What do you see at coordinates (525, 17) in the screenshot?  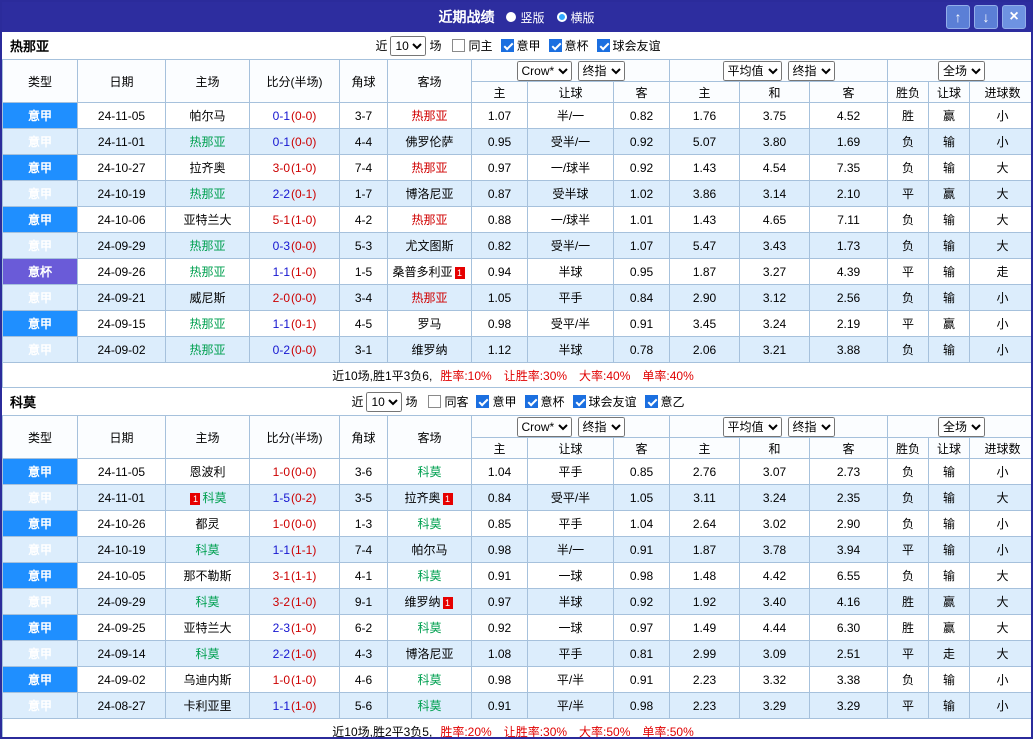 I see `view-option-vertical: 竖版` at bounding box center [525, 17].